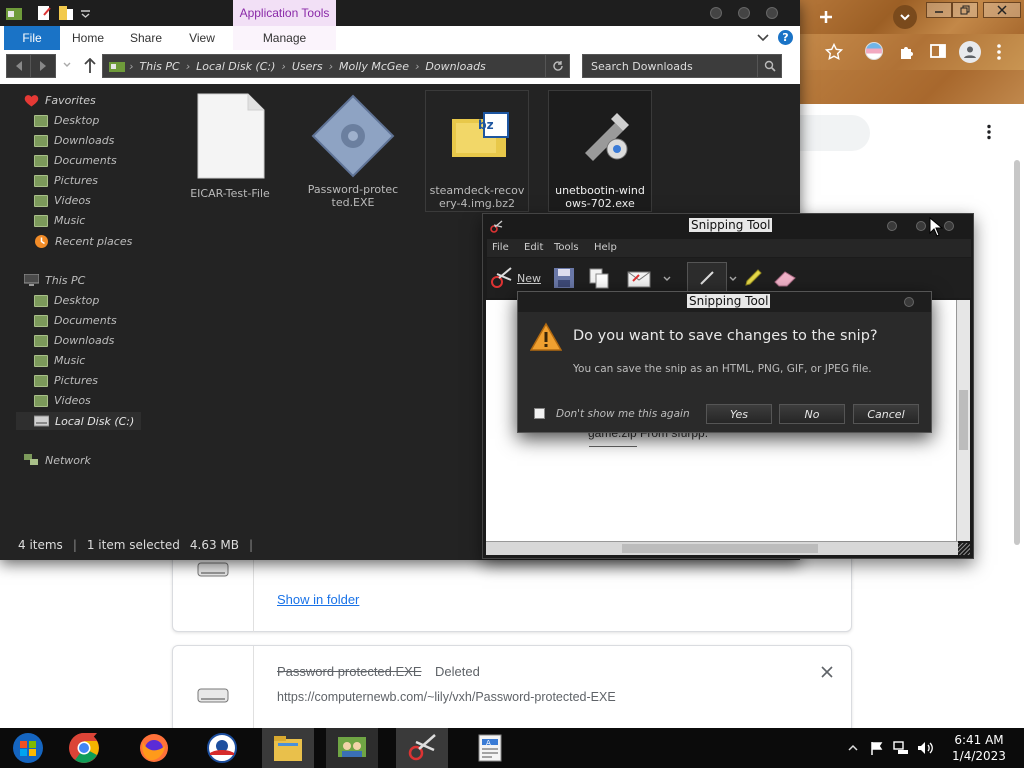 The height and width of the screenshot is (768, 1024). I want to click on send-email-icon, so click(639, 278).